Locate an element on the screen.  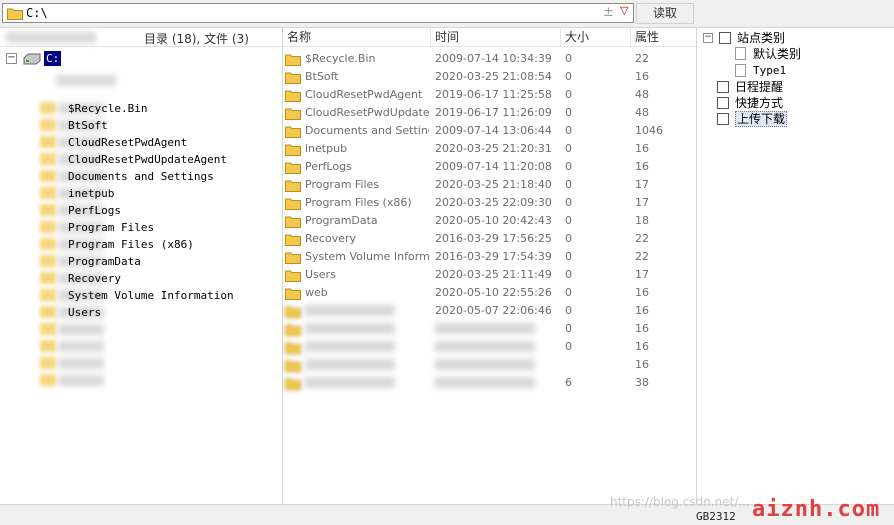
tree-item-label: Recovery is located at coordinates (94, 278).